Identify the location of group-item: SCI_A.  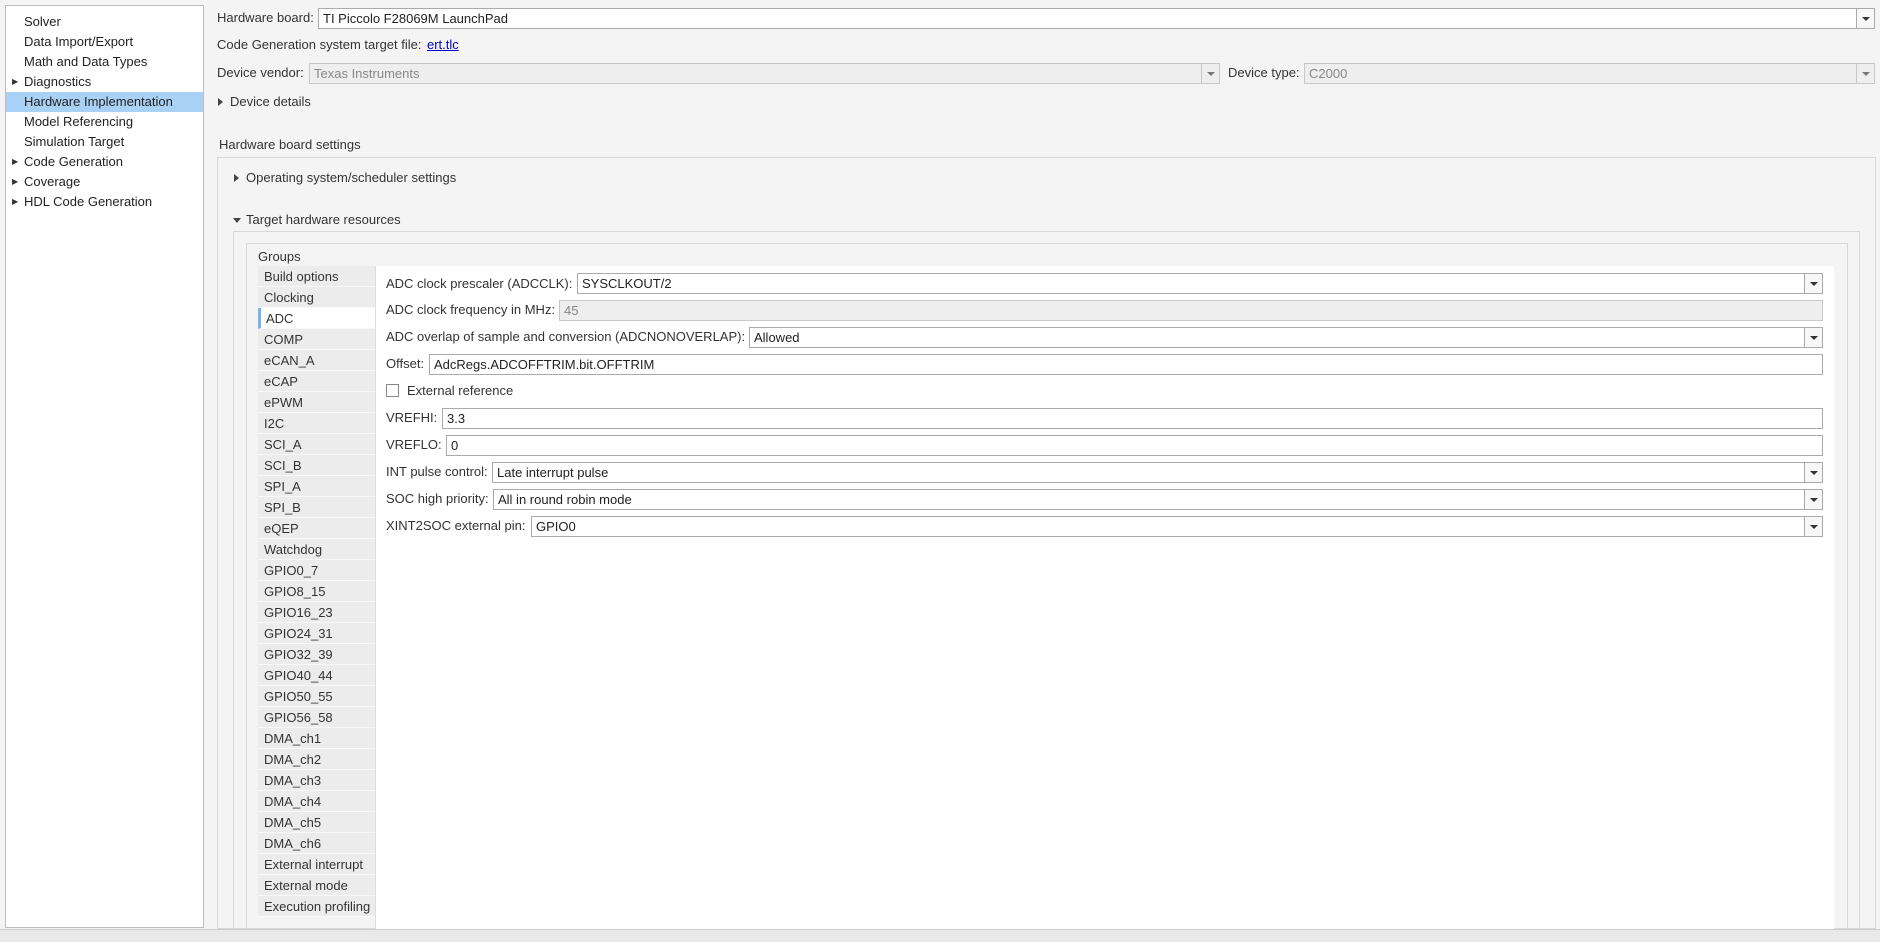
(316, 444).